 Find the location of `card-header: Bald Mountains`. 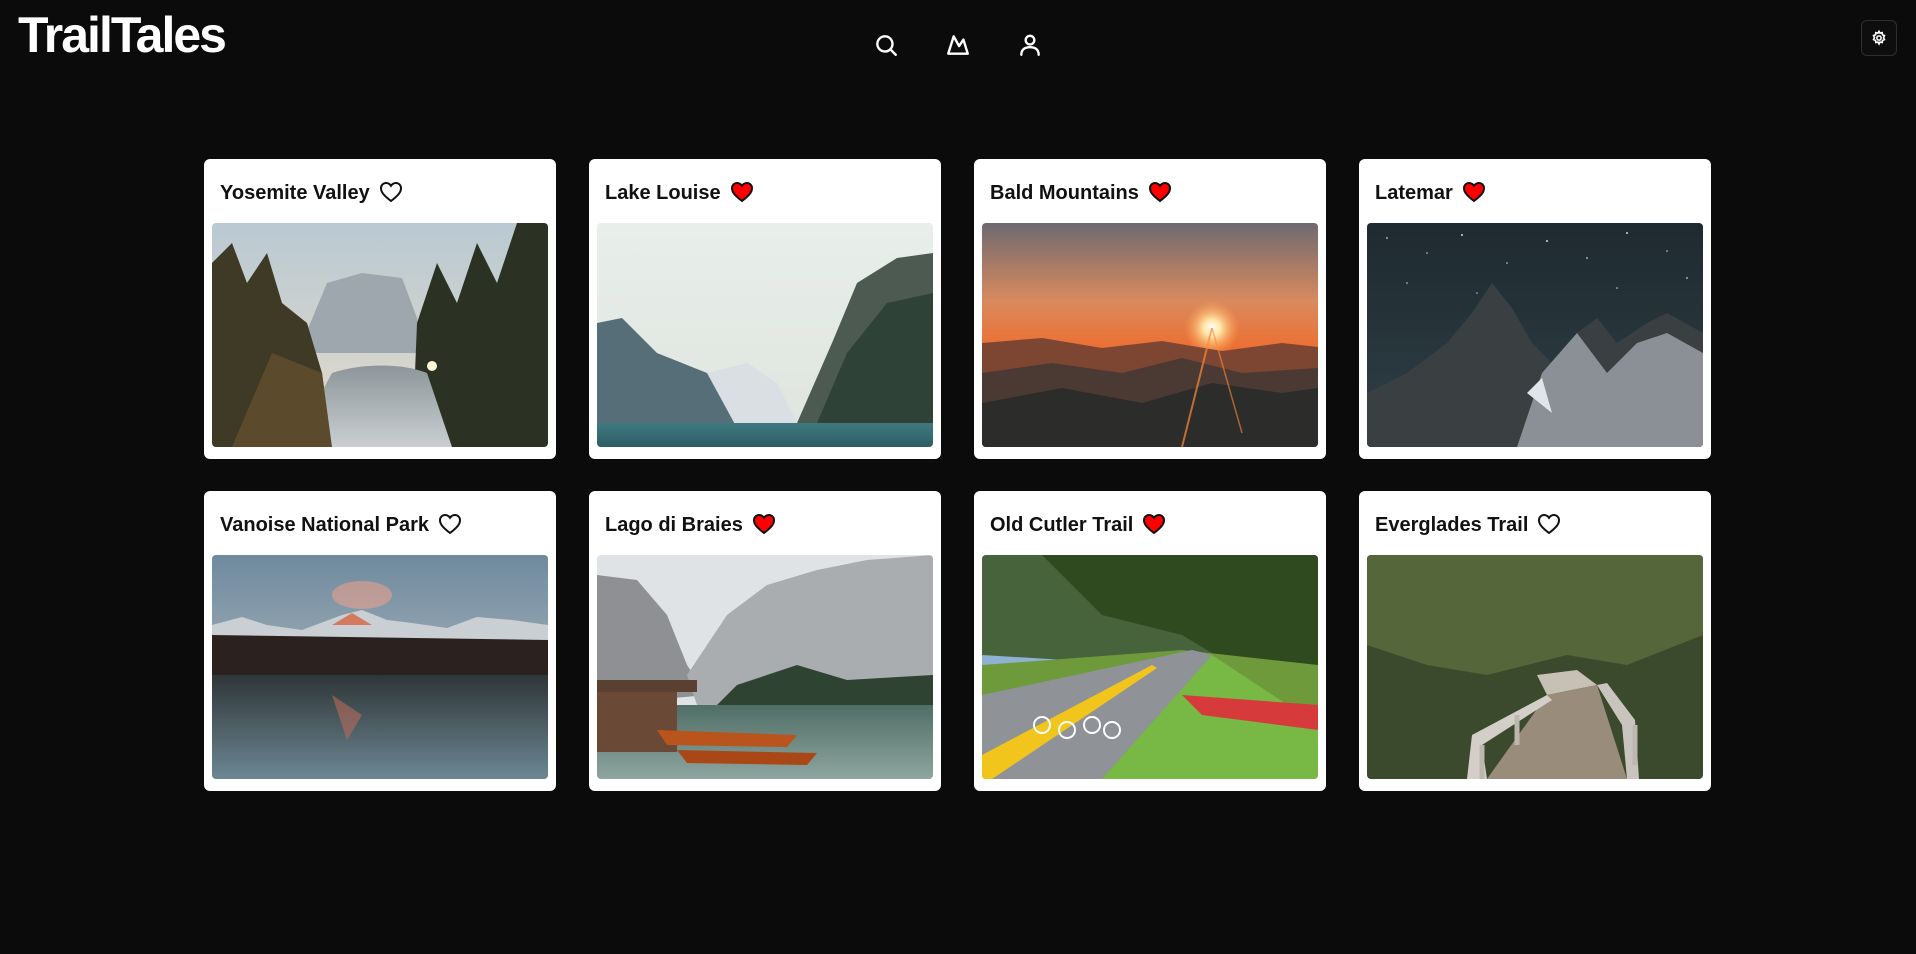

card-header: Bald Mountains is located at coordinates (1150, 193).